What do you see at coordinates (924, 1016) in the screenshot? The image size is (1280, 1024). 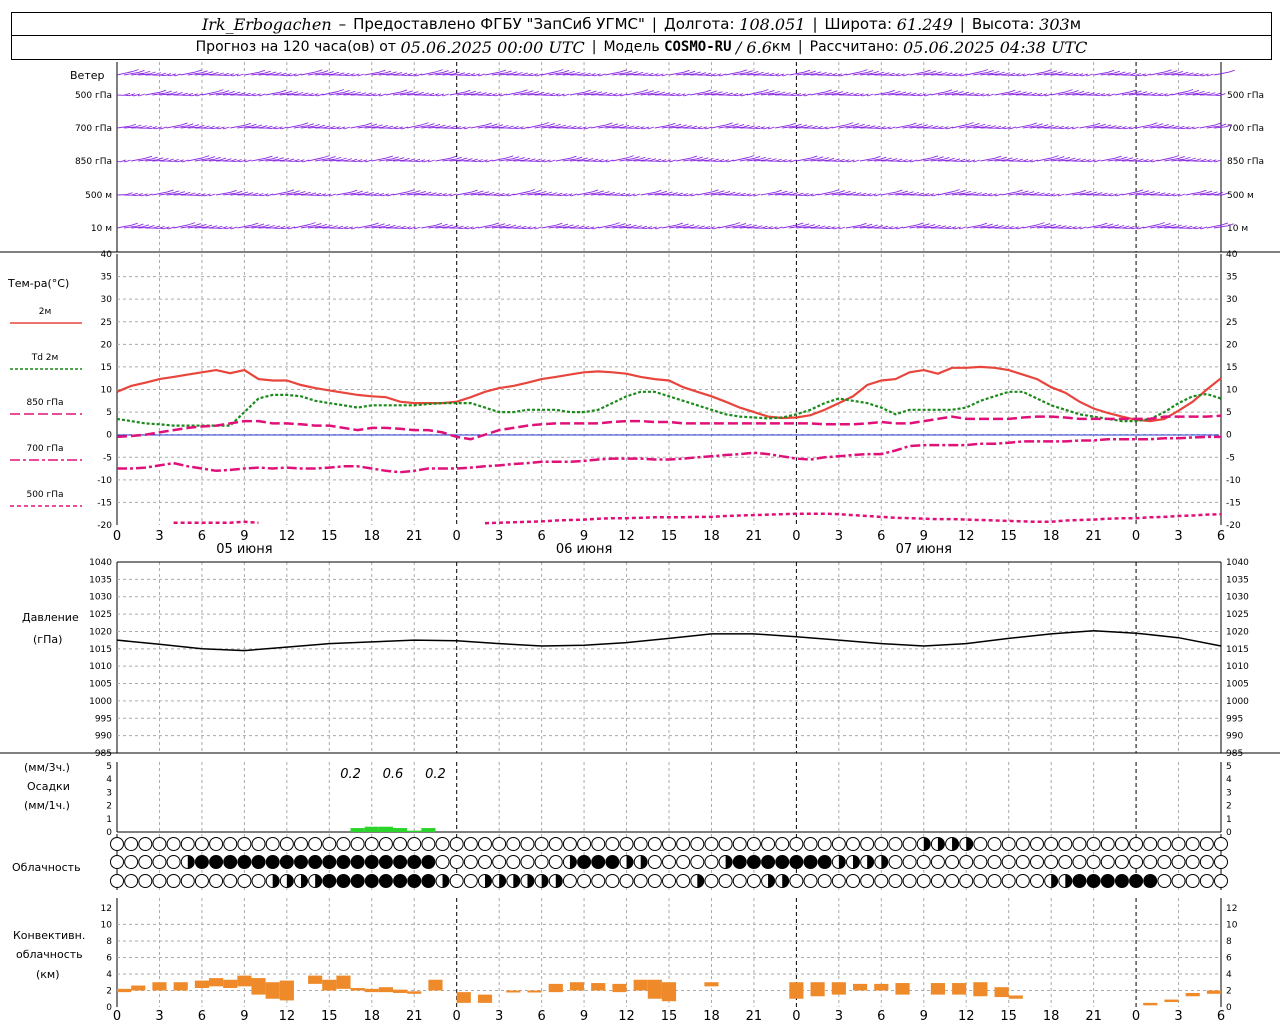 I see `hour-label-bottom: 9` at bounding box center [924, 1016].